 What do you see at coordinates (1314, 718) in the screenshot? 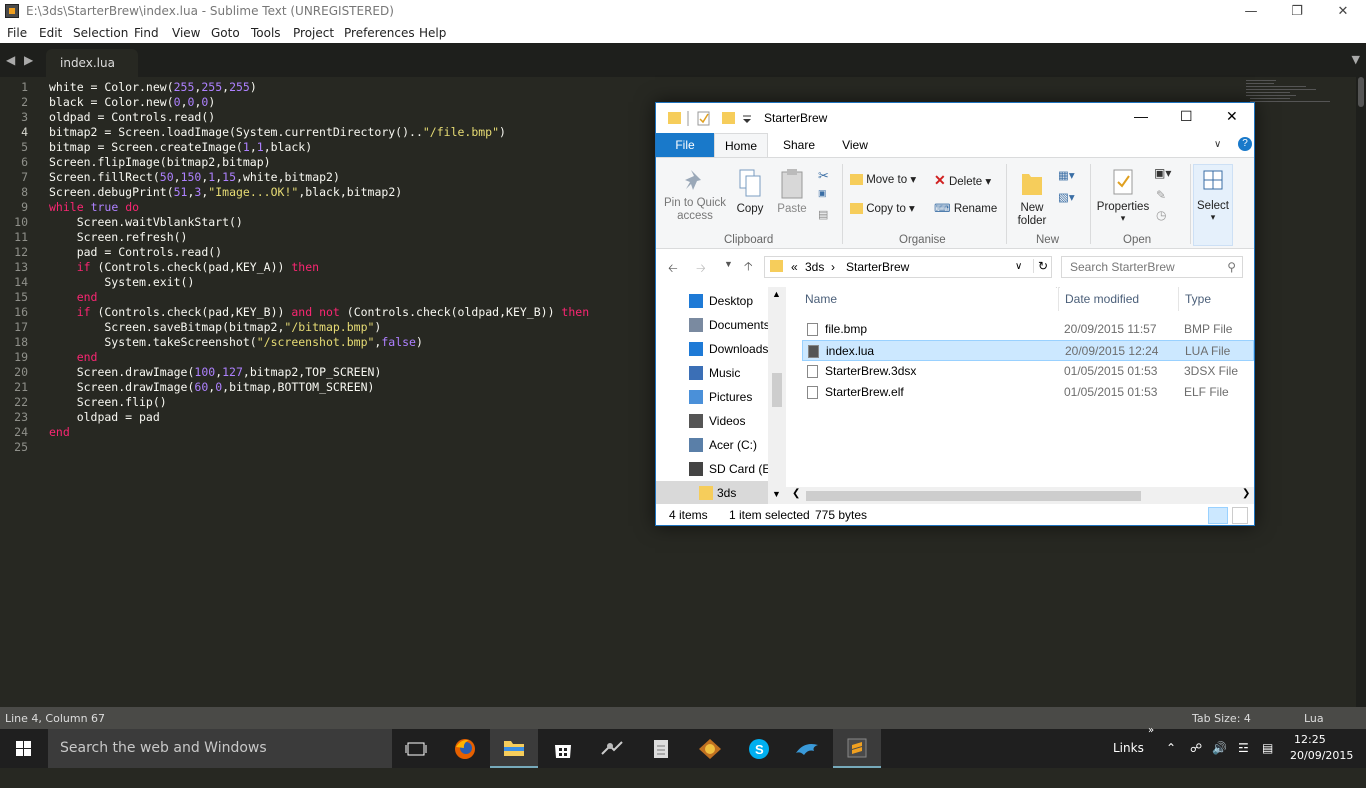
I see `syntax-mode: Lua` at bounding box center [1314, 718].